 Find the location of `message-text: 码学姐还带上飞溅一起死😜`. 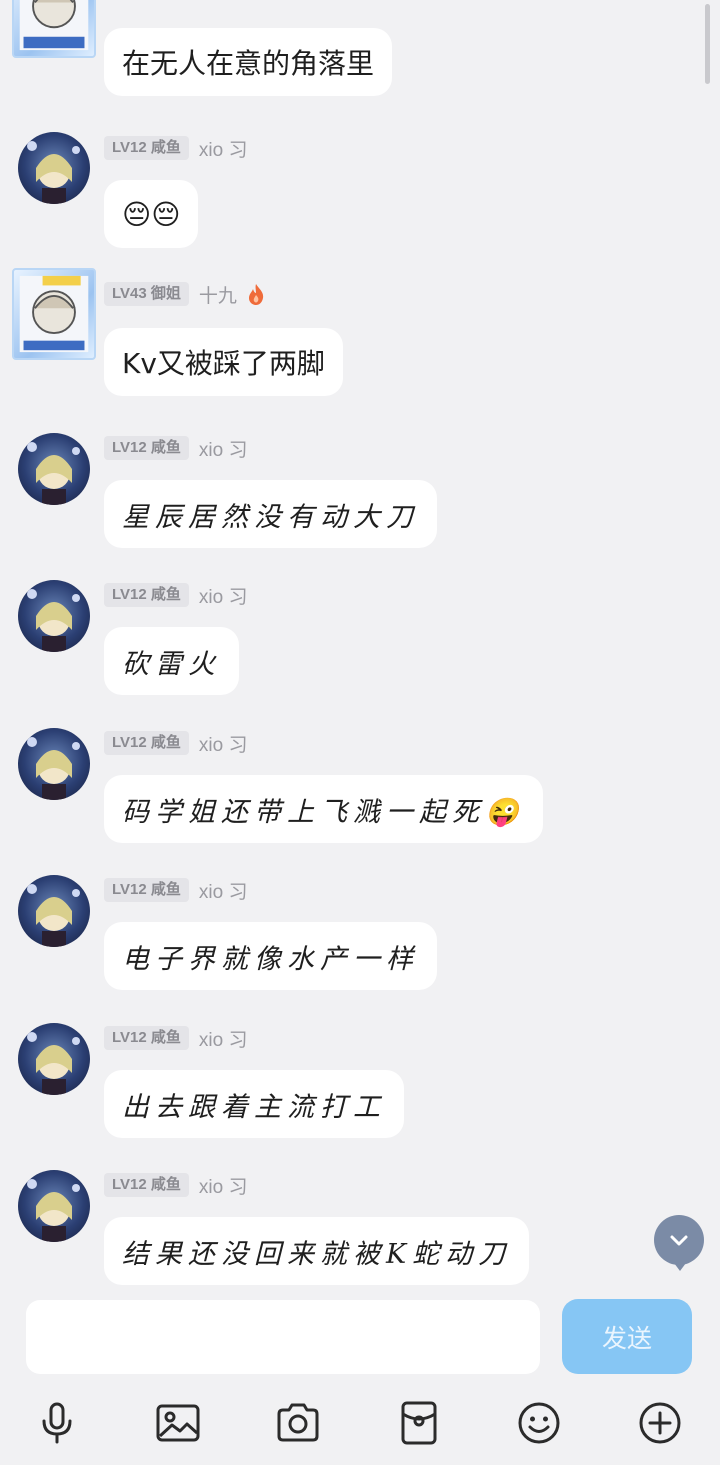

message-text: 码学姐还带上飞溅一起死😜 is located at coordinates (323, 812).